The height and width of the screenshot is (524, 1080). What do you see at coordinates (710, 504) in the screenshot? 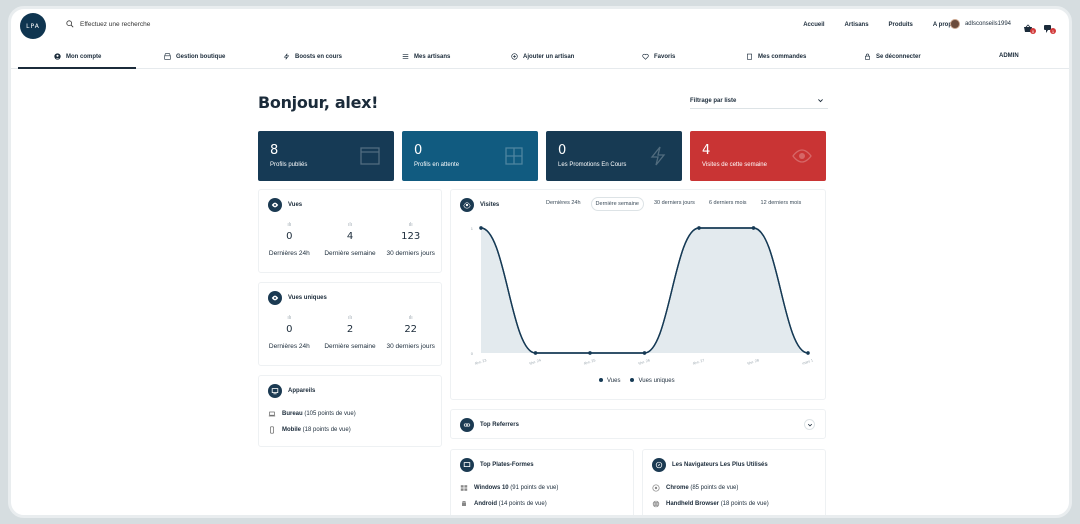
I see `browser-handheld: Handheld Browser (18 points de vue)` at bounding box center [710, 504].